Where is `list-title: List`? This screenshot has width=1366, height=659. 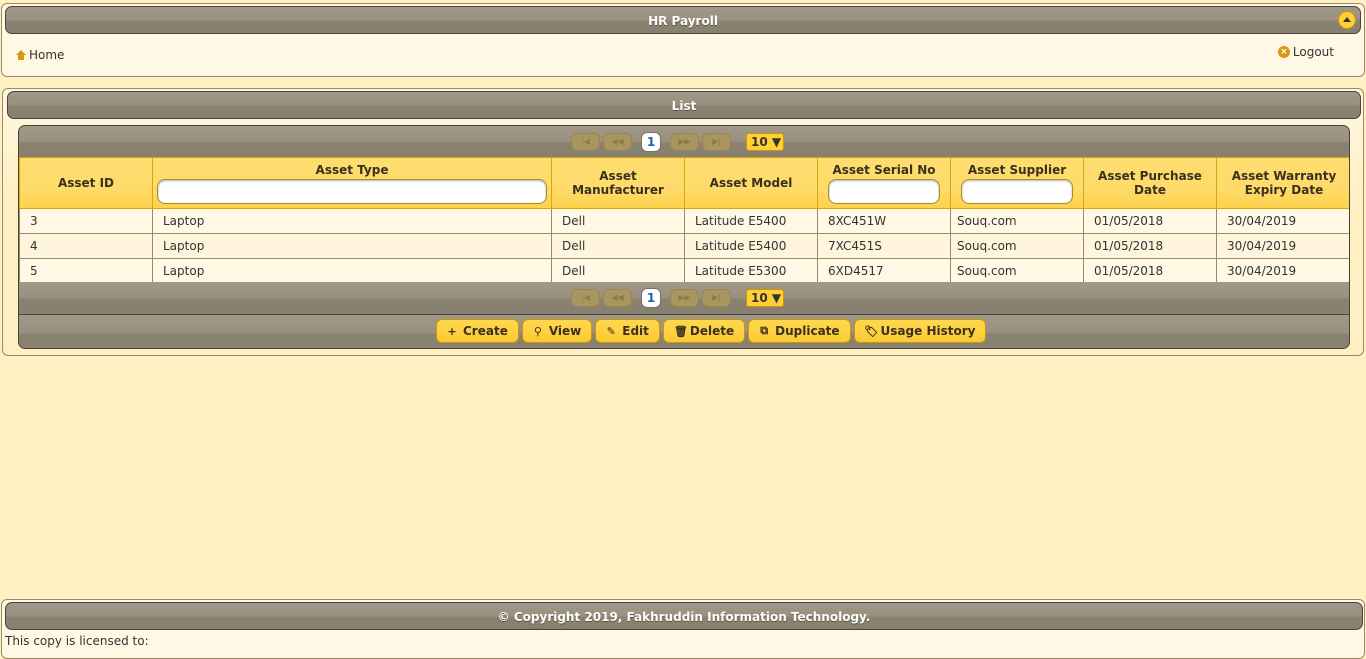 list-title: List is located at coordinates (684, 106).